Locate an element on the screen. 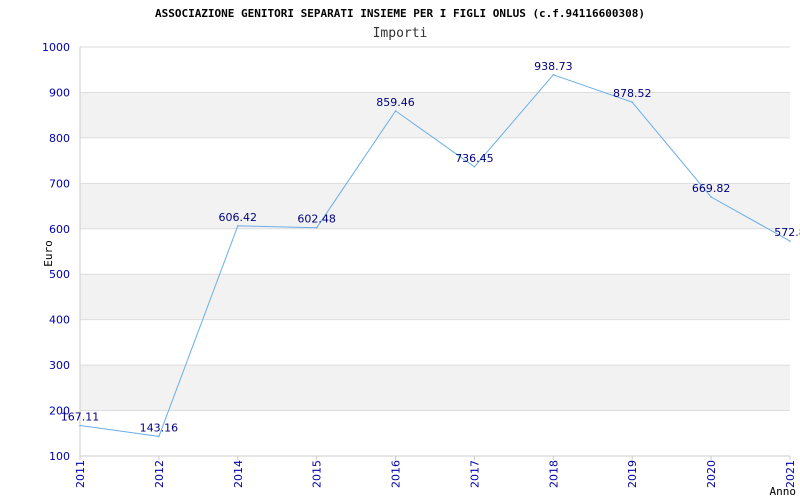  data-label-2021: 572.8 is located at coordinates (787, 232).